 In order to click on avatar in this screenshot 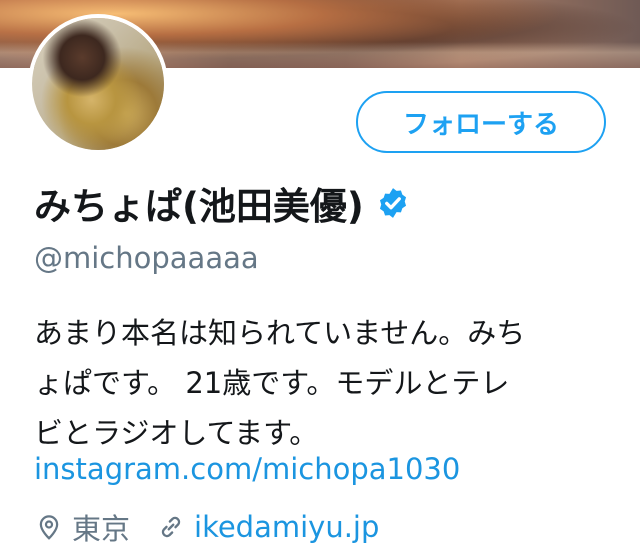, I will do `click(98, 84)`.